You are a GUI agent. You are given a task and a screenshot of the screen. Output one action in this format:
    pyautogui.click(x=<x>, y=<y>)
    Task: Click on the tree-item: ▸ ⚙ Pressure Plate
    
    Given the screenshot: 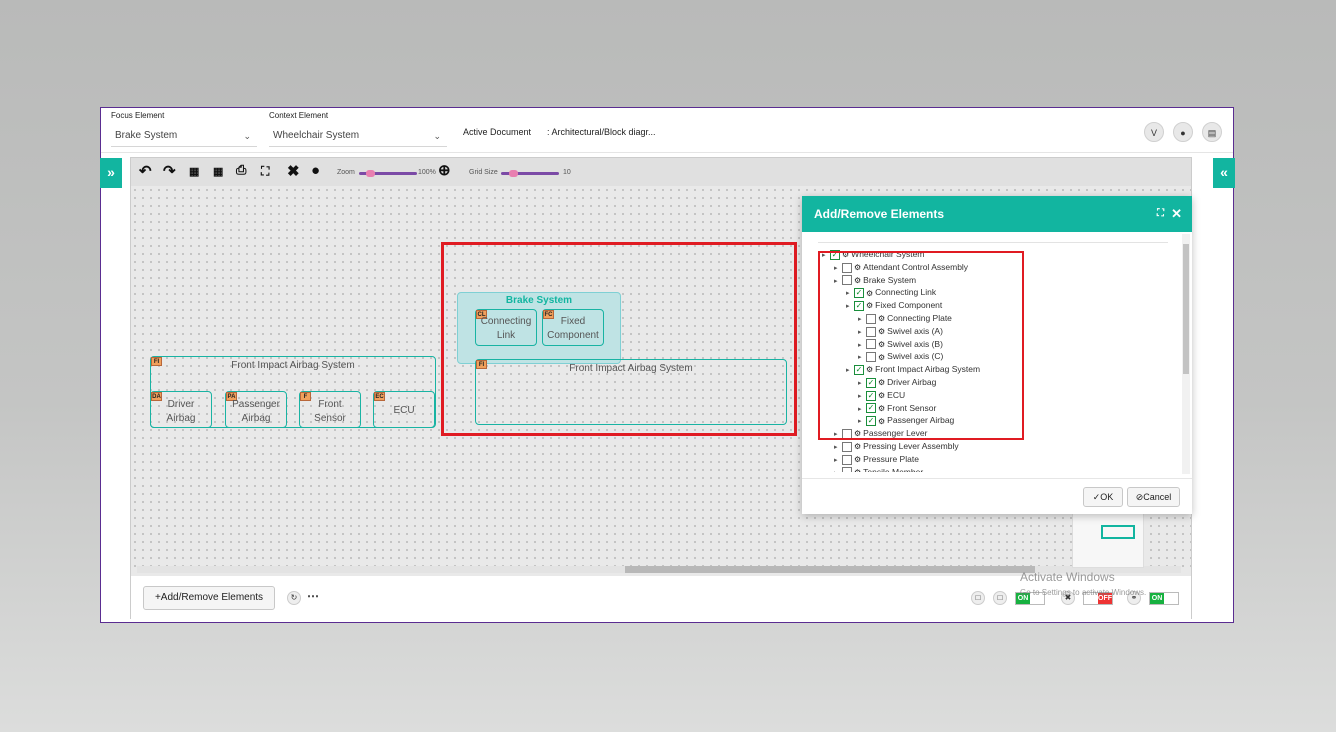 What is the action you would take?
    pyautogui.click(x=876, y=459)
    